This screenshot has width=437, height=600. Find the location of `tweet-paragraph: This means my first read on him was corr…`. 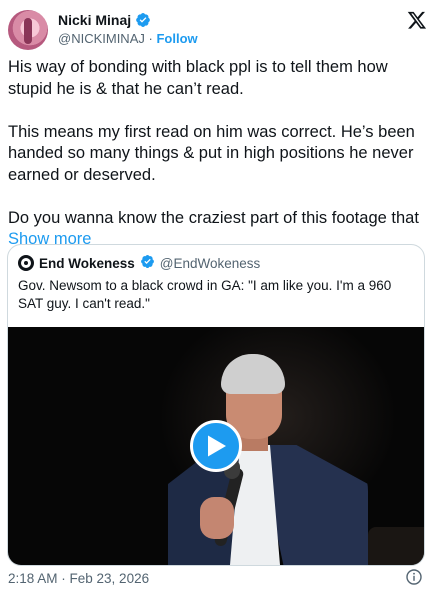

tweet-paragraph: This means my first read on him was corr… is located at coordinates (211, 153).